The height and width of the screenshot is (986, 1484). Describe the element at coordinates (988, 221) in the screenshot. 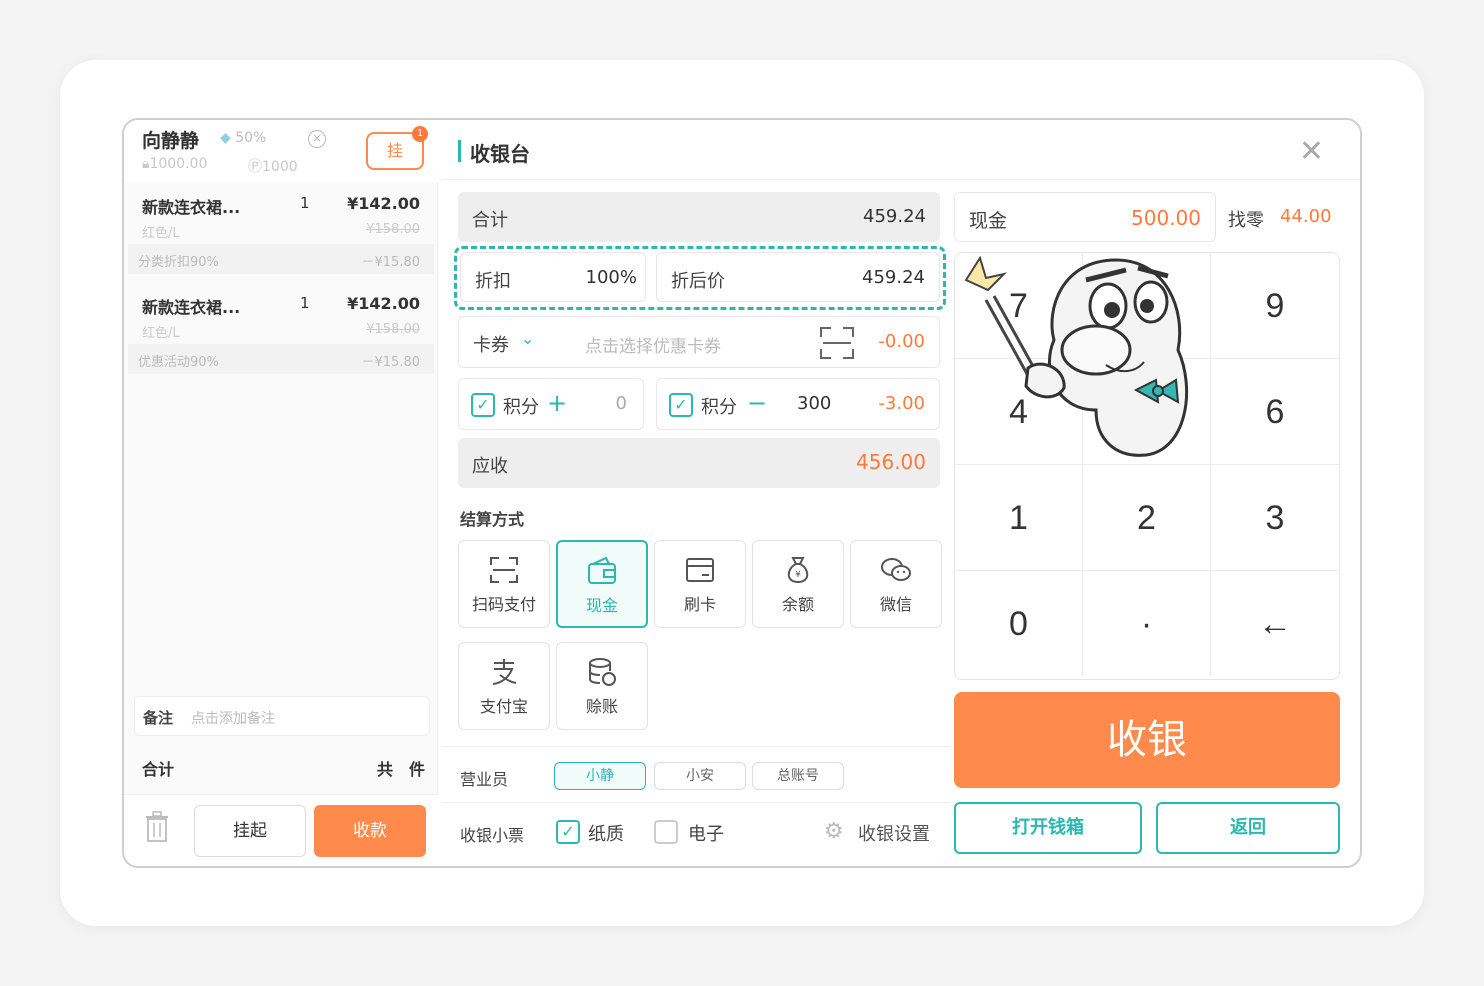

I see `cash-label: 现金` at that location.